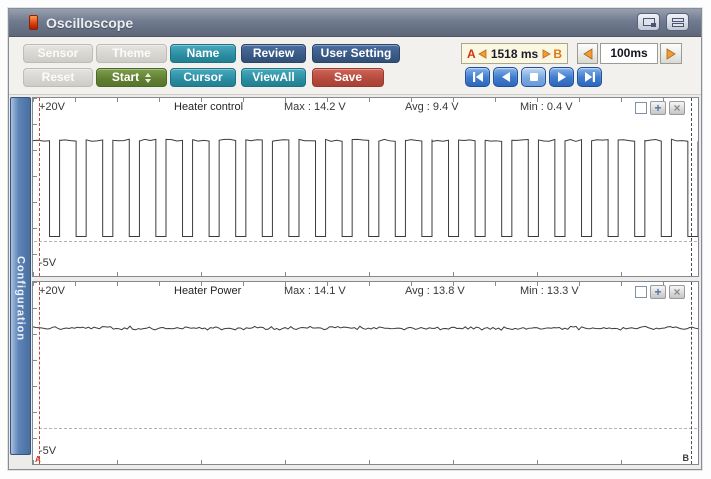  I want to click on tile-windows-button, so click(677, 22).